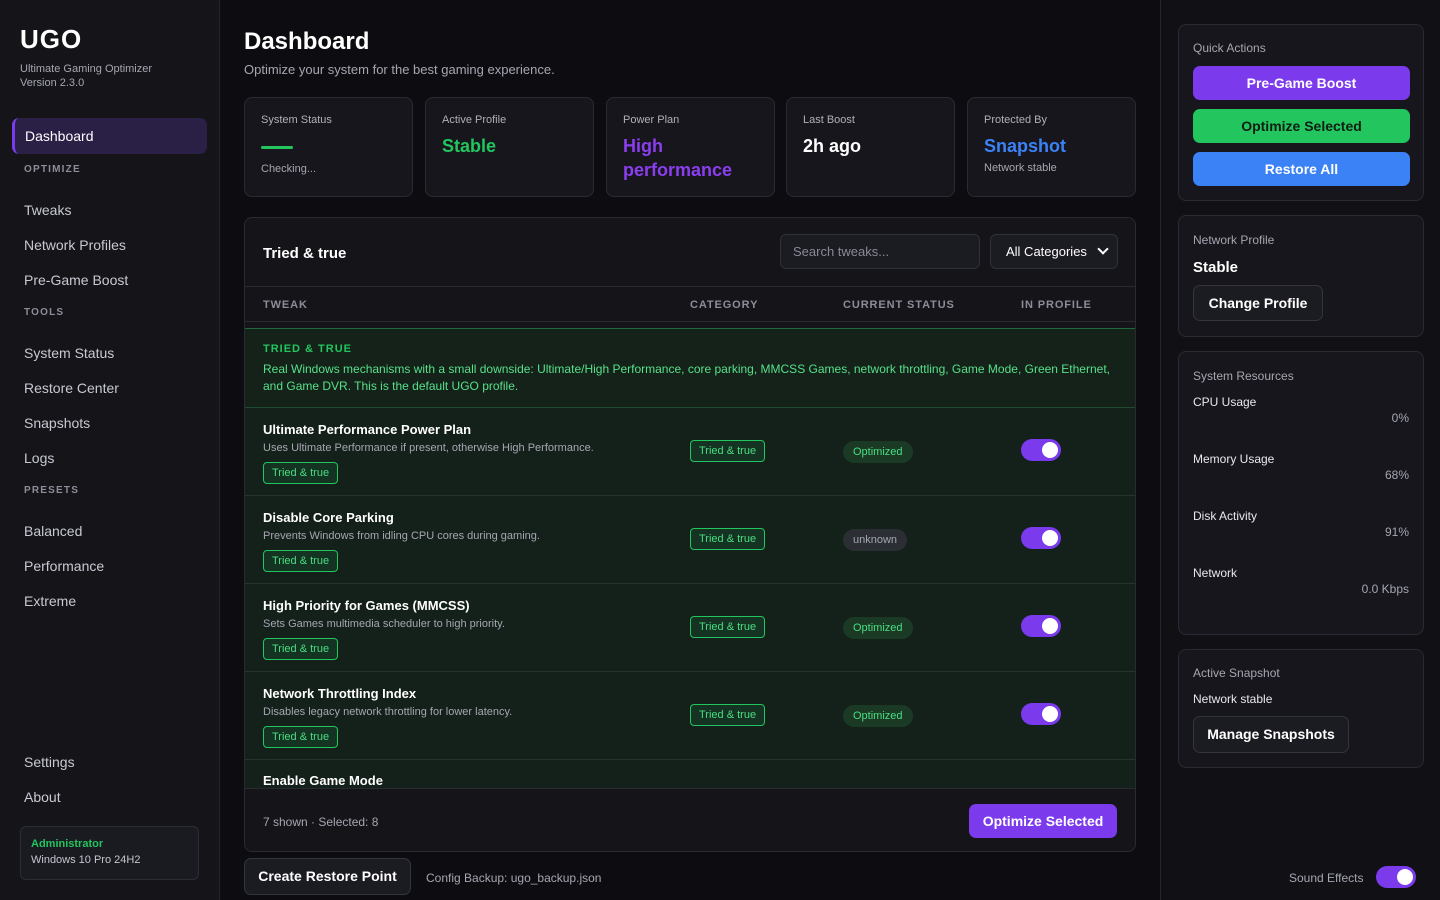 The image size is (1440, 900). What do you see at coordinates (514, 878) in the screenshot?
I see `config-backup-label: Config Backup: ugo_backup.json` at bounding box center [514, 878].